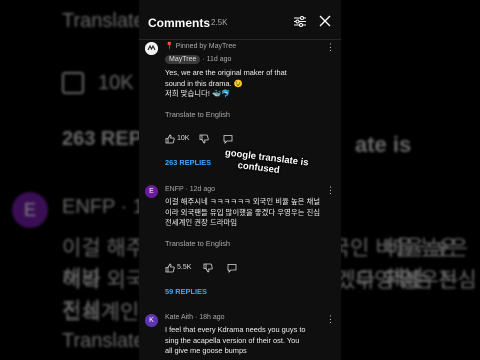  Describe the element at coordinates (73, 83) in the screenshot. I see `bg-thumbs-up-icon` at that location.